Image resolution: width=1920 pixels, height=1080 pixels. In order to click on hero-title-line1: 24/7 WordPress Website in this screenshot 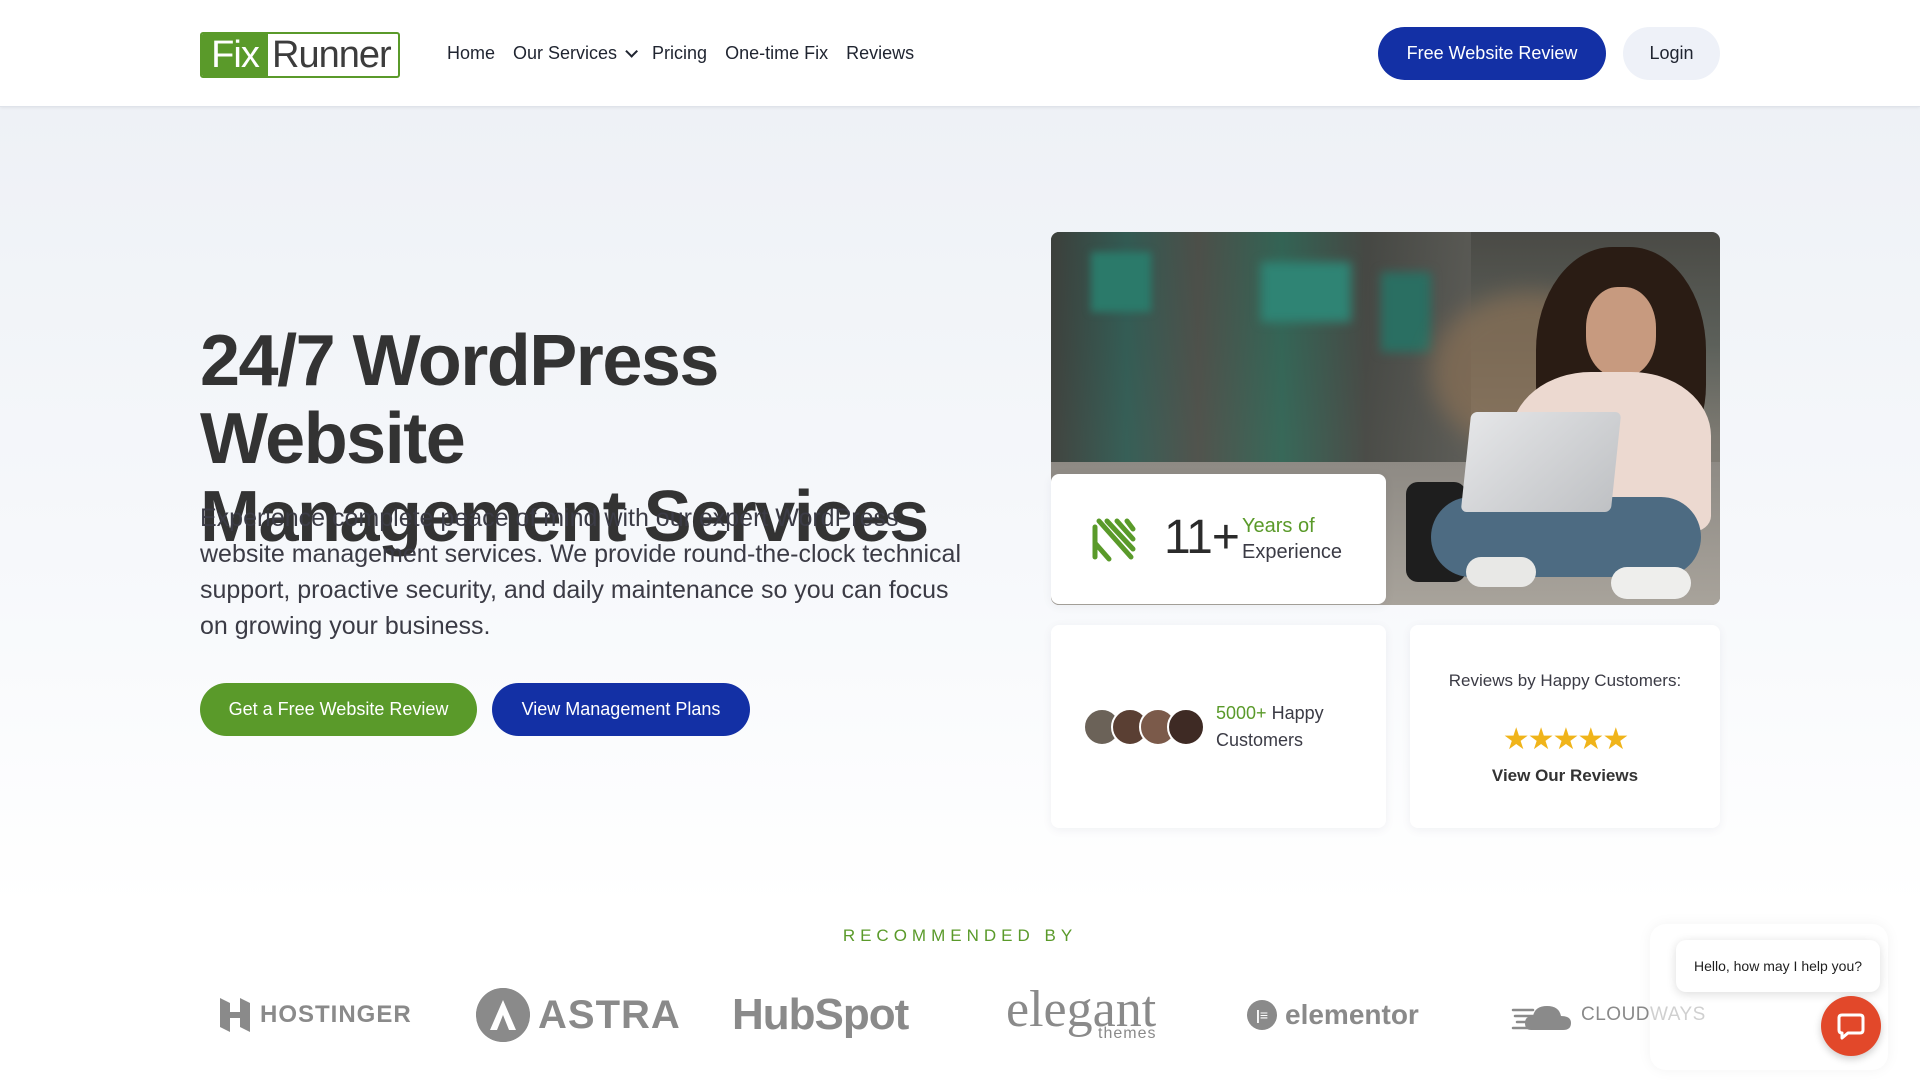, I will do `click(459, 400)`.